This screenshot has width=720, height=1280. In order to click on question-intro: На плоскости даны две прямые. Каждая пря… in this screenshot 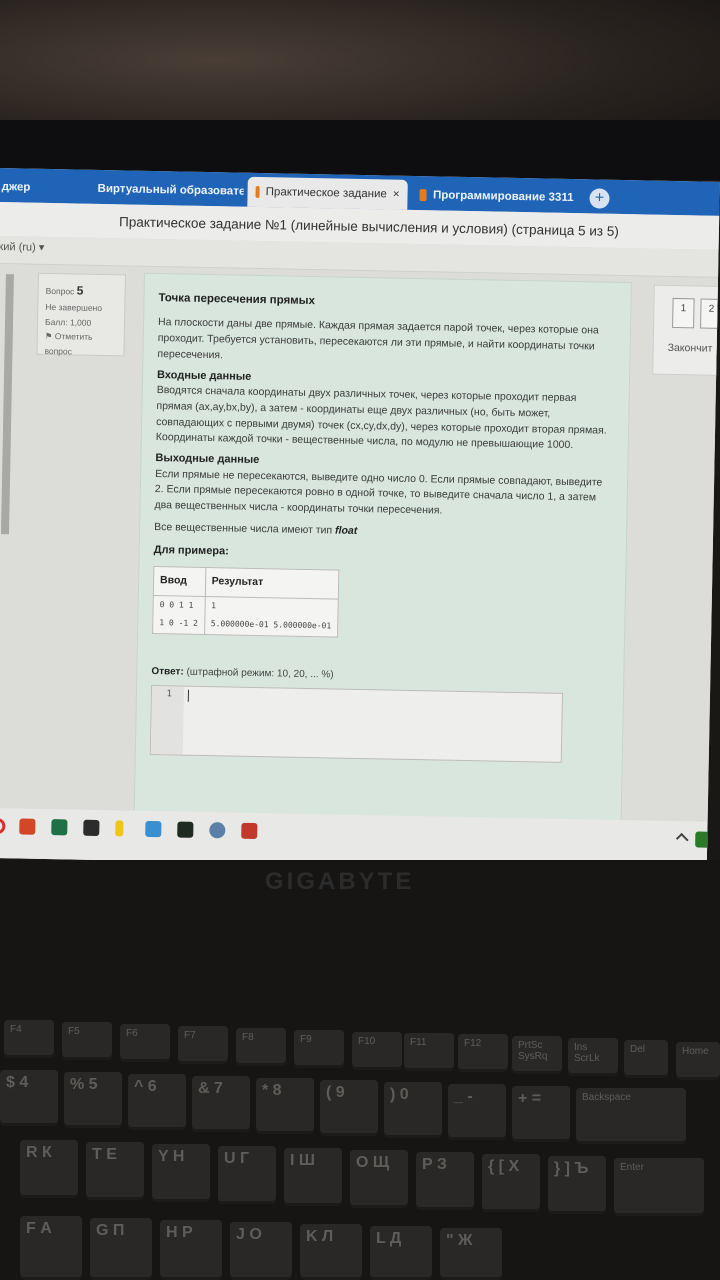, I will do `click(378, 339)`.